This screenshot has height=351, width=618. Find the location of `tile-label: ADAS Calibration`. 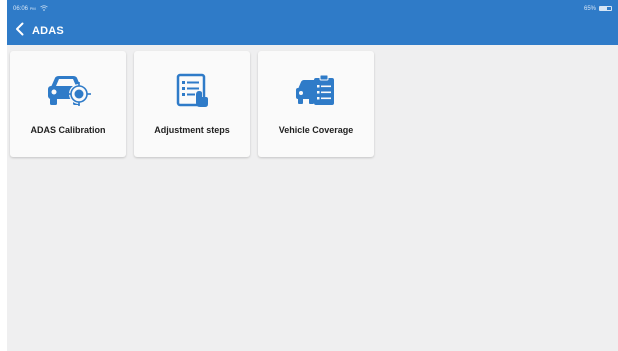

tile-label: ADAS Calibration is located at coordinates (68, 130).